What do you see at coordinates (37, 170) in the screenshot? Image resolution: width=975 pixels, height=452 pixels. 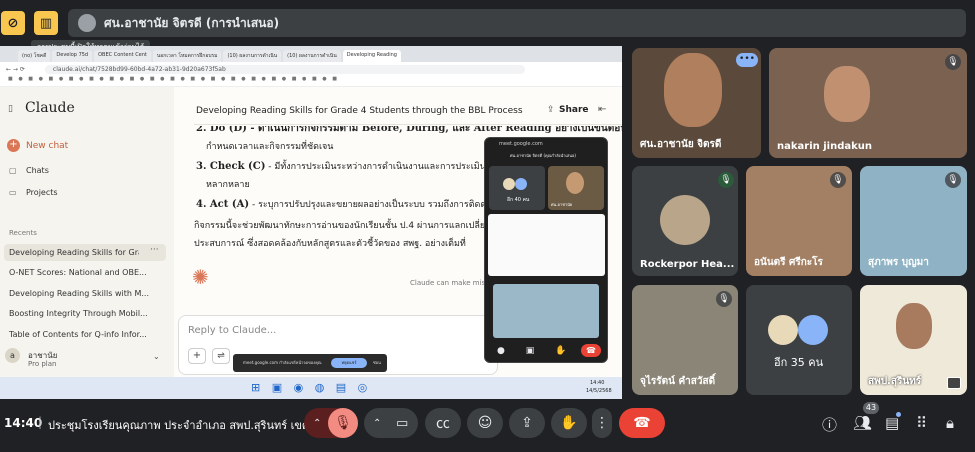 I see `sidebar-item-chats: Chats` at bounding box center [37, 170].